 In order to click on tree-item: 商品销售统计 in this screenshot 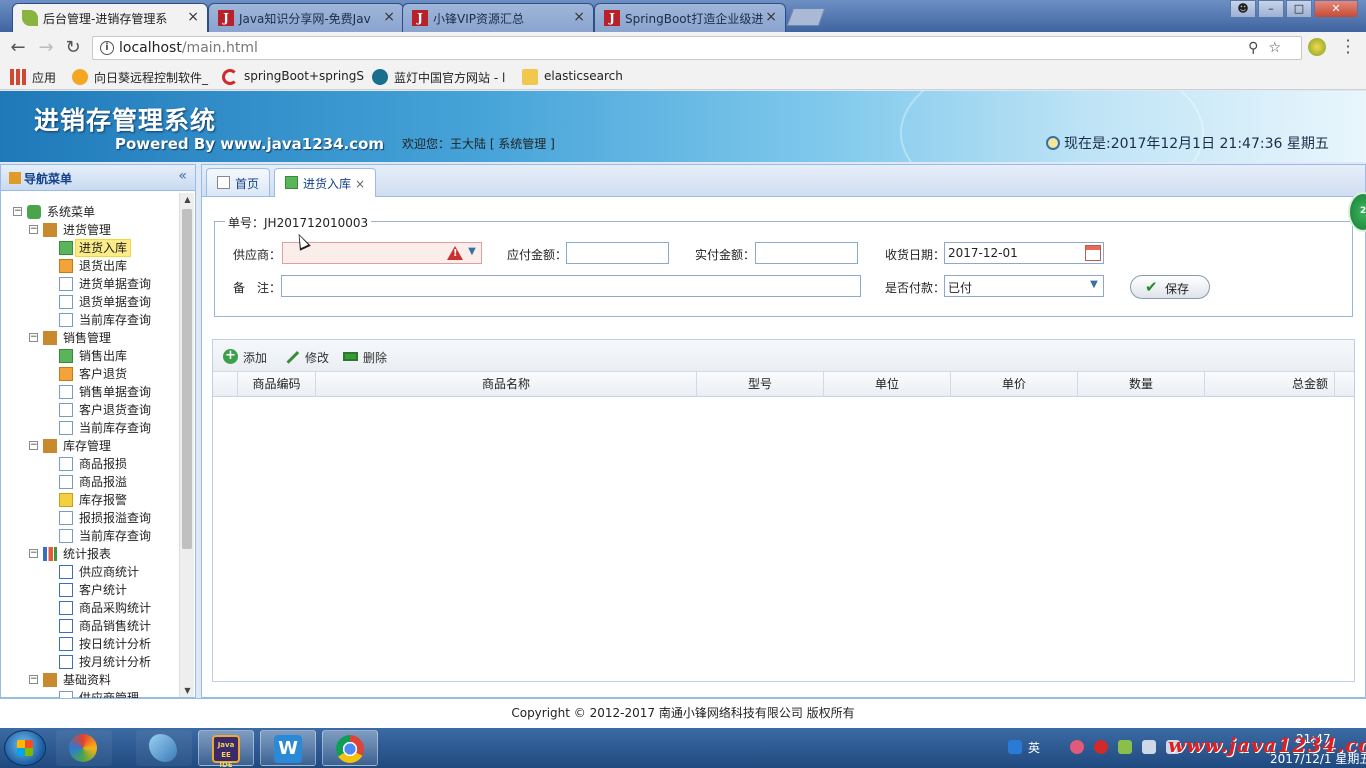, I will do `click(90, 626)`.